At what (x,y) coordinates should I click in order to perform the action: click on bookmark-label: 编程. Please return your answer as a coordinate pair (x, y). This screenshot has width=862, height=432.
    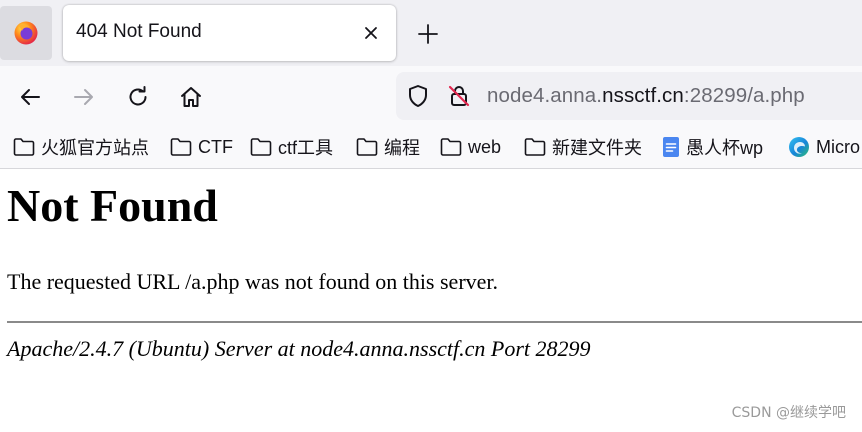
    Looking at the image, I should click on (402, 148).